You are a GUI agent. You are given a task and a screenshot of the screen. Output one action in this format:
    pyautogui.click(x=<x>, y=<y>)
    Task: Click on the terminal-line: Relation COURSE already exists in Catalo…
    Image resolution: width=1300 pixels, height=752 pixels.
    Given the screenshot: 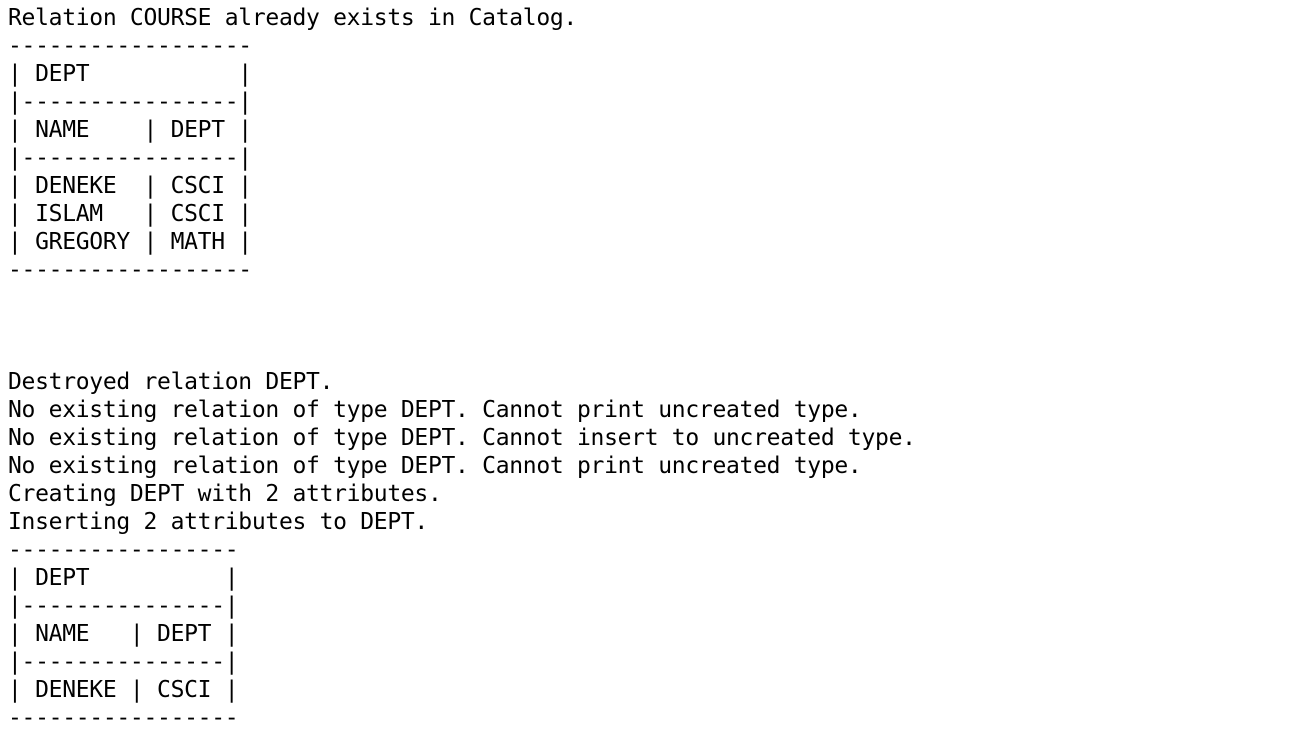 What is the action you would take?
    pyautogui.click(x=292, y=18)
    